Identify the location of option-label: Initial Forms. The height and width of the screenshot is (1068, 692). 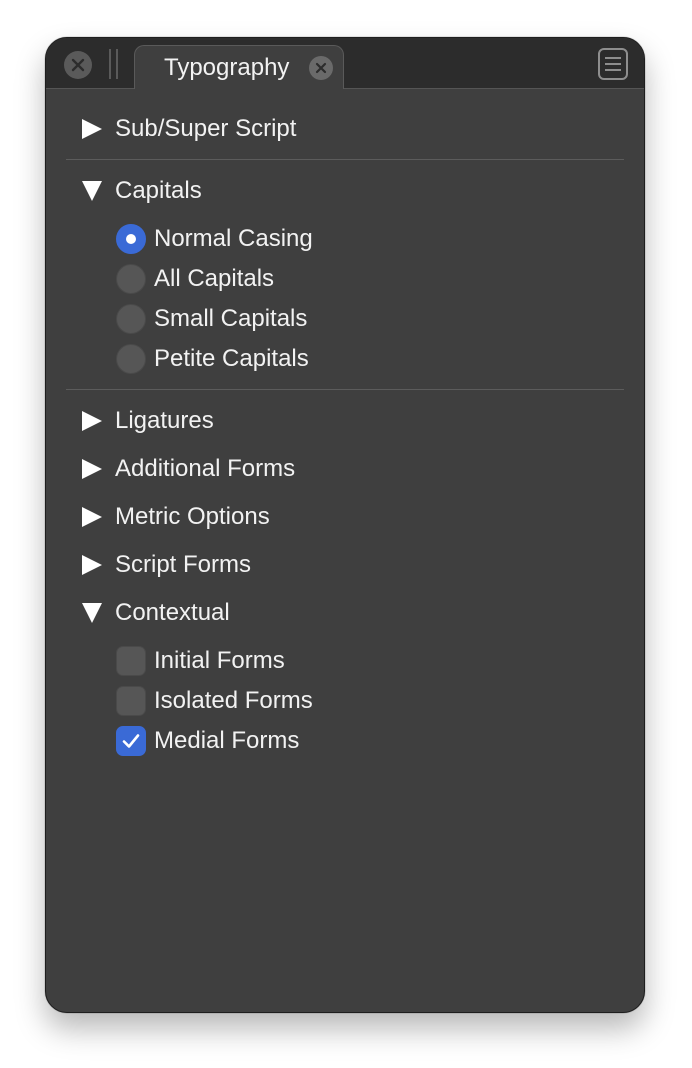
(219, 660).